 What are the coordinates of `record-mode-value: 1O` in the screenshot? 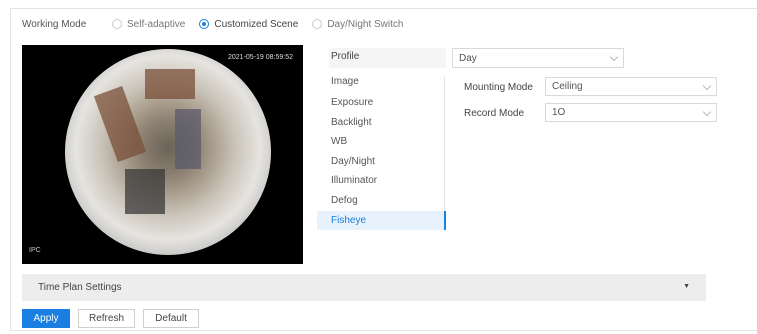 It's located at (559, 112).